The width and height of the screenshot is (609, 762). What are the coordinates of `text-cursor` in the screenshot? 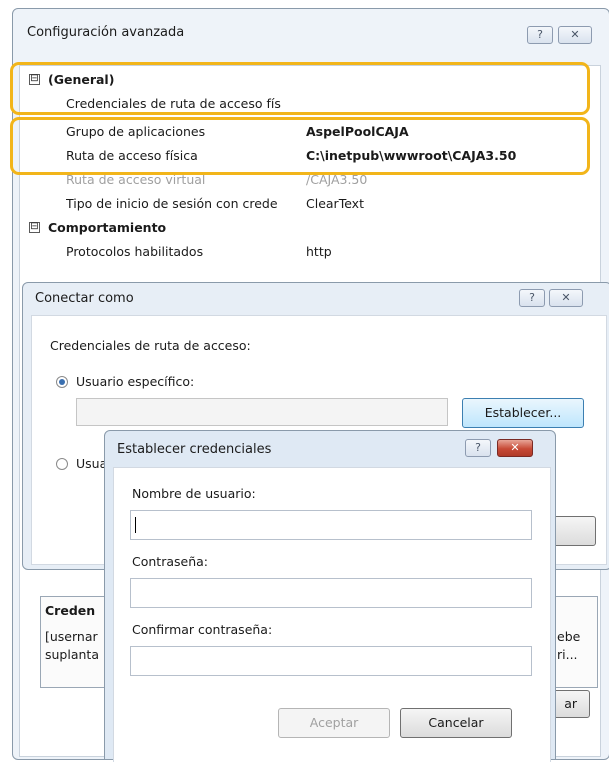 It's located at (135, 525).